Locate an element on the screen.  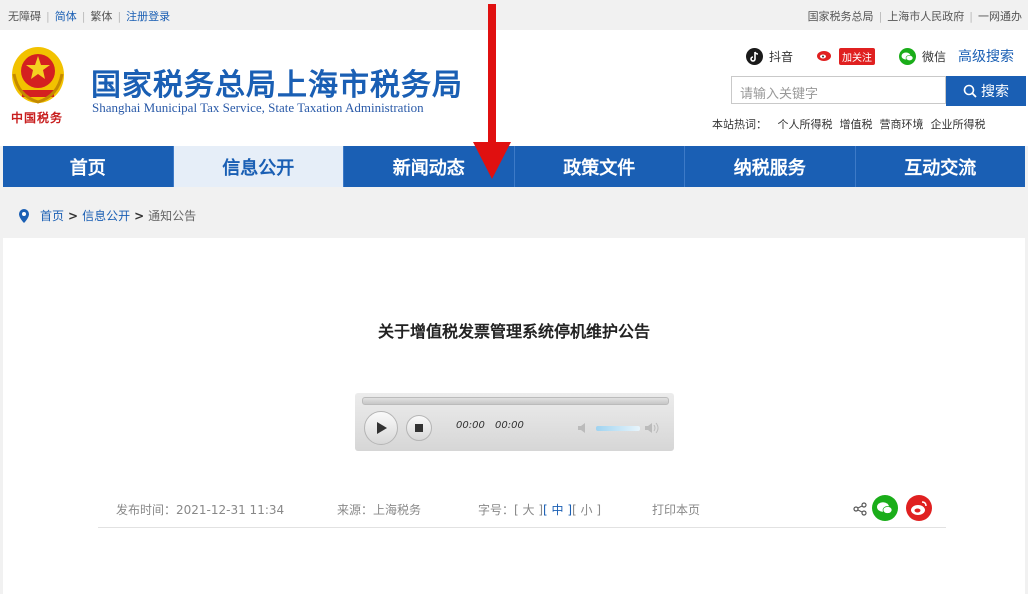
hot-term: 企业所得税 is located at coordinates (958, 124).